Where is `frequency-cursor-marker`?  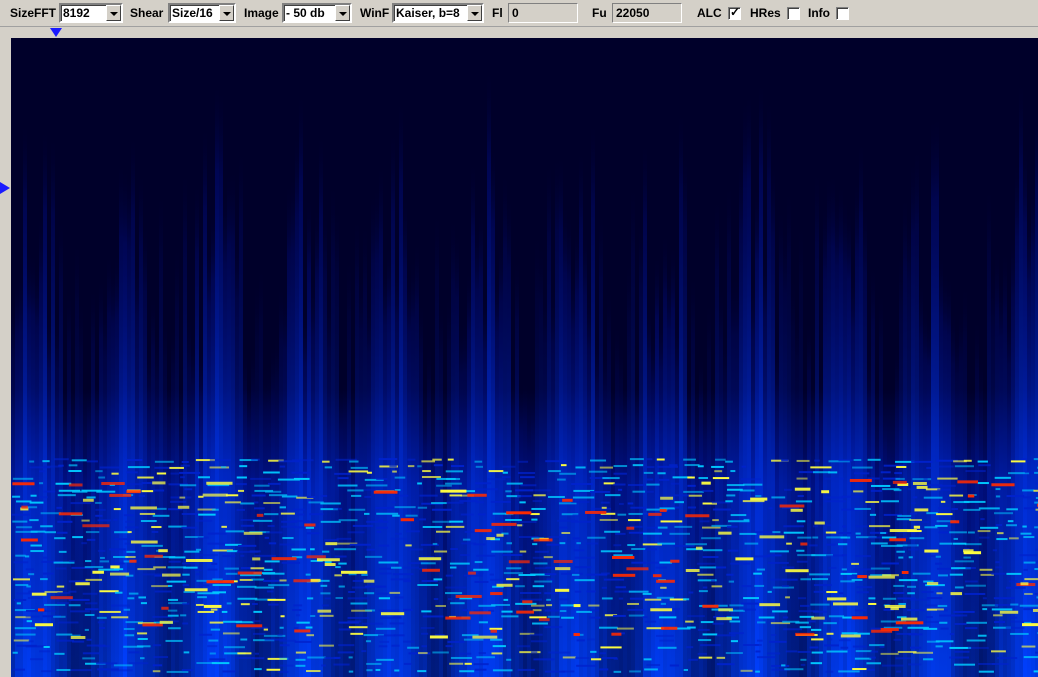 frequency-cursor-marker is located at coordinates (5, 188).